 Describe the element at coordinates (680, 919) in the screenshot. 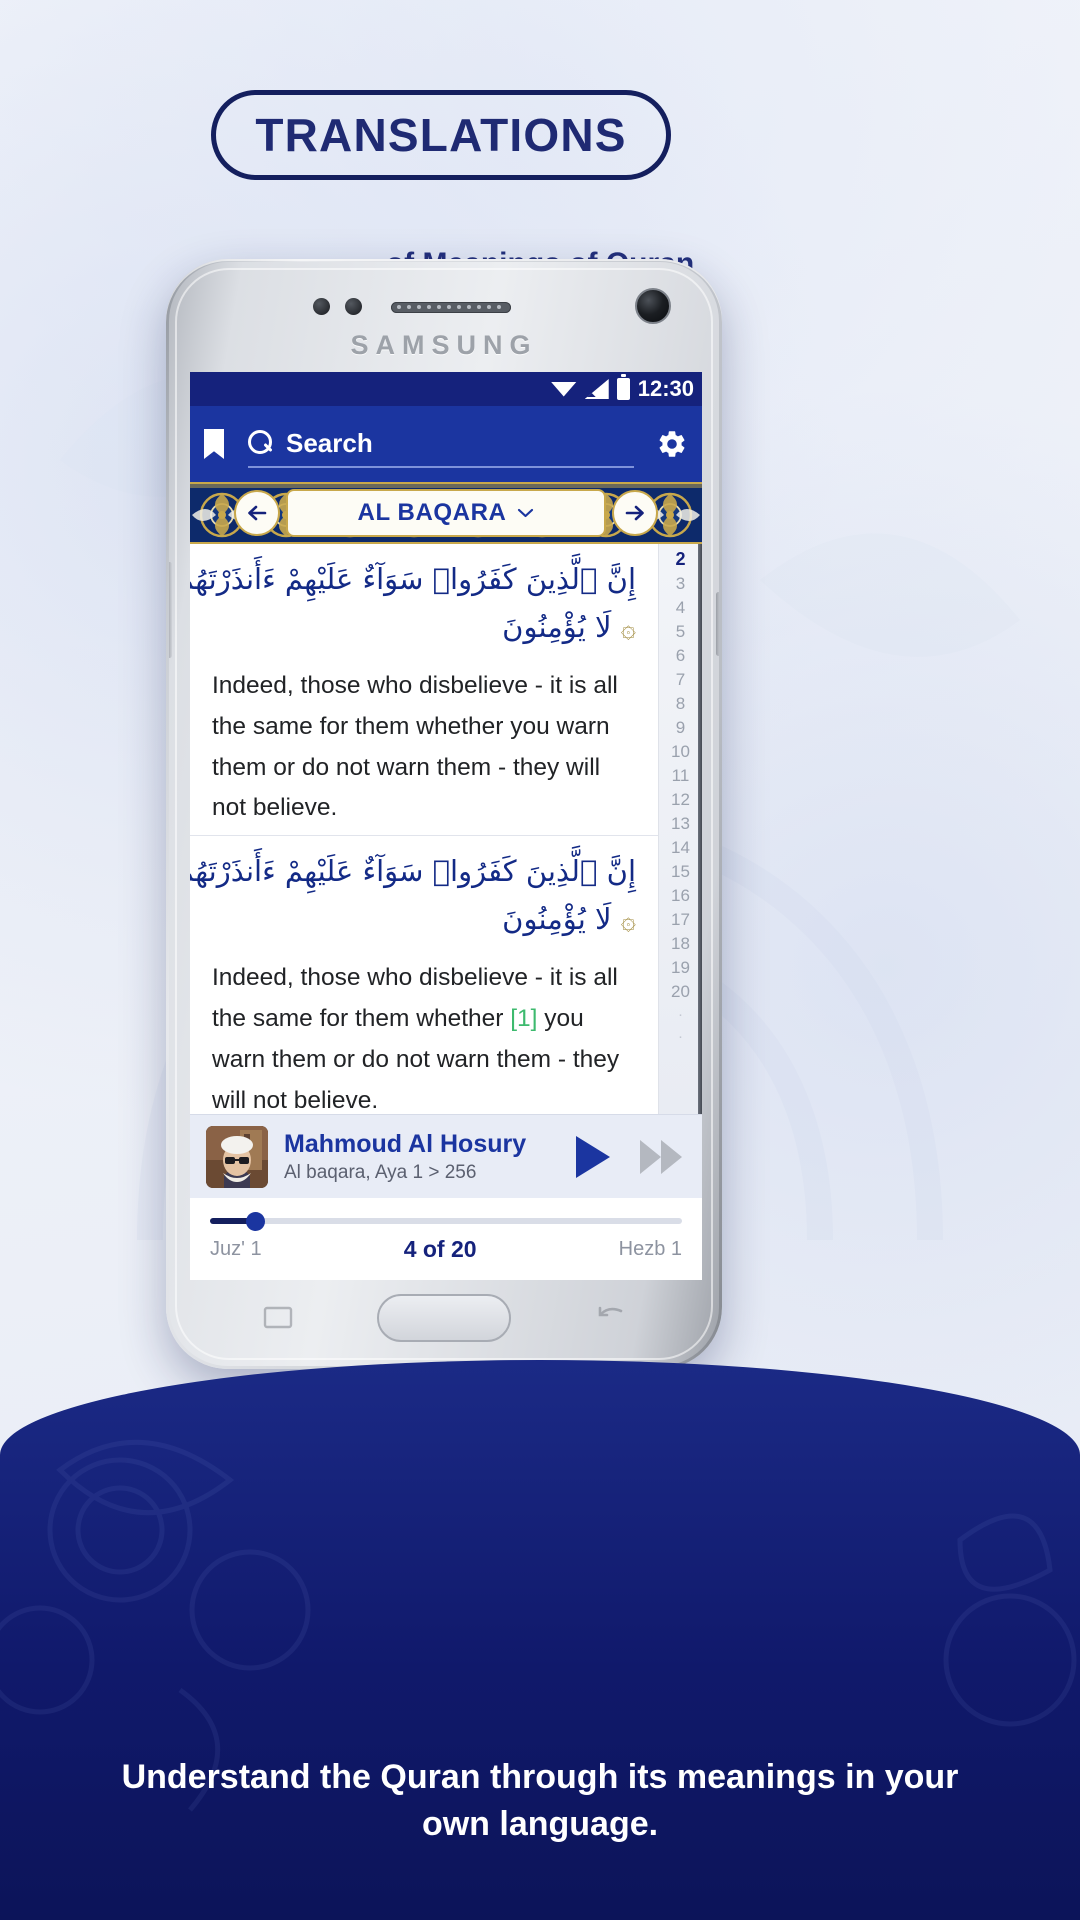

I see `rail-number: 17` at that location.